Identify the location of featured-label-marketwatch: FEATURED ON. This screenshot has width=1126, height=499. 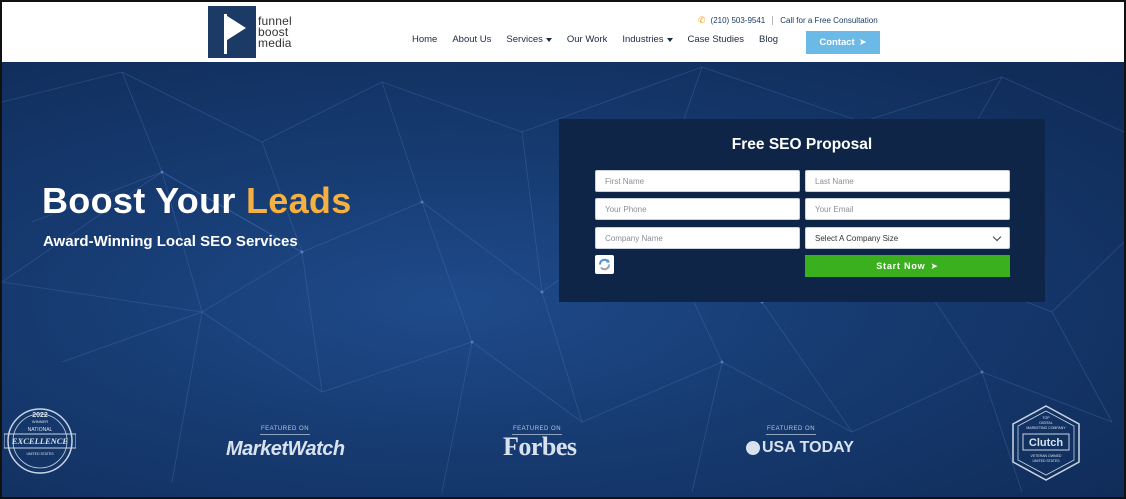
(285, 430).